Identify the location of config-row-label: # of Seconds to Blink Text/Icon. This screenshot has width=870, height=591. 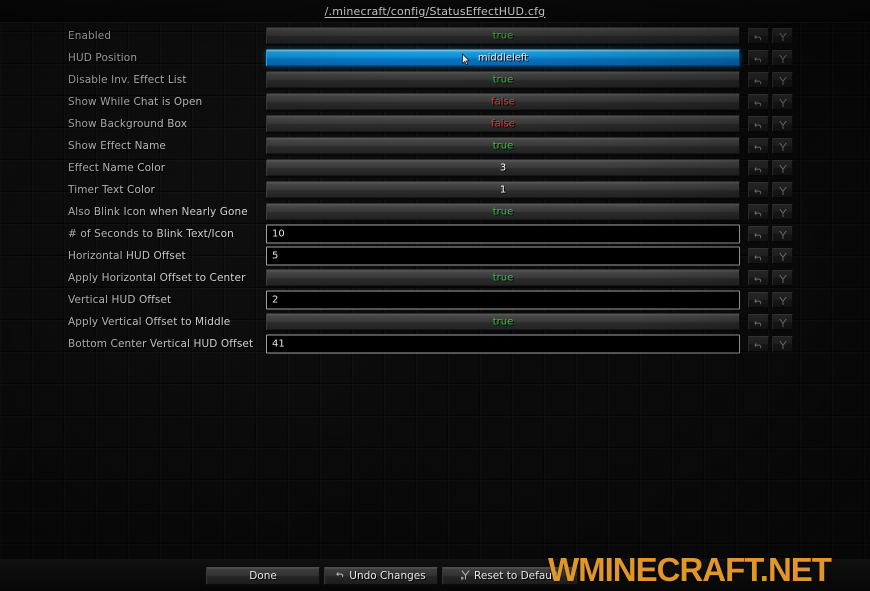
(151, 234).